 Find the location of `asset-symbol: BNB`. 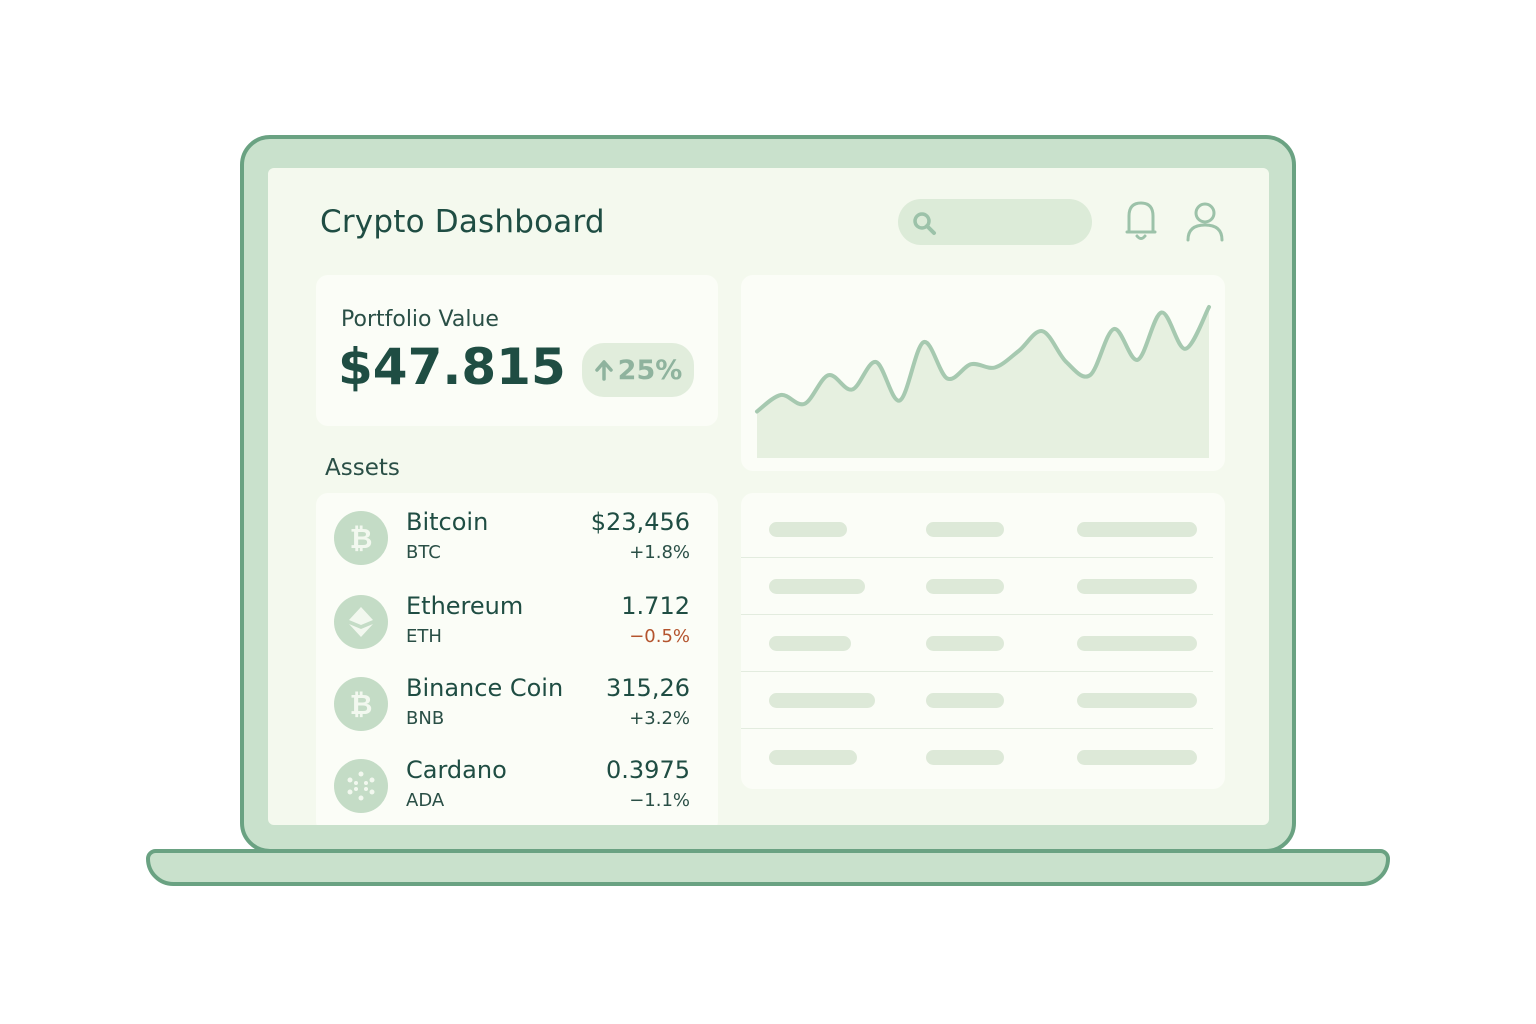

asset-symbol: BNB is located at coordinates (425, 718).